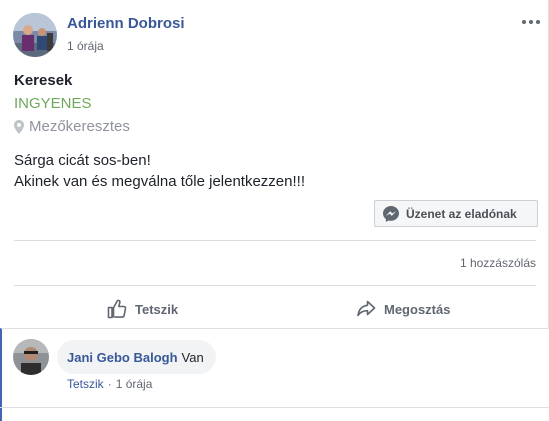 The image size is (549, 421). I want to click on comment-timestamp: 1 órája, so click(134, 384).